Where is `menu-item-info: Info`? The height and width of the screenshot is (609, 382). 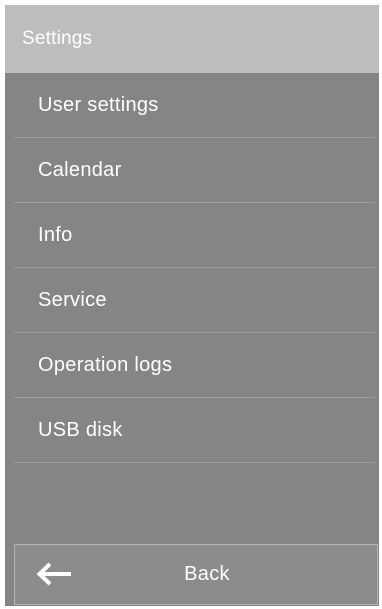
menu-item-info: Info is located at coordinates (192, 235).